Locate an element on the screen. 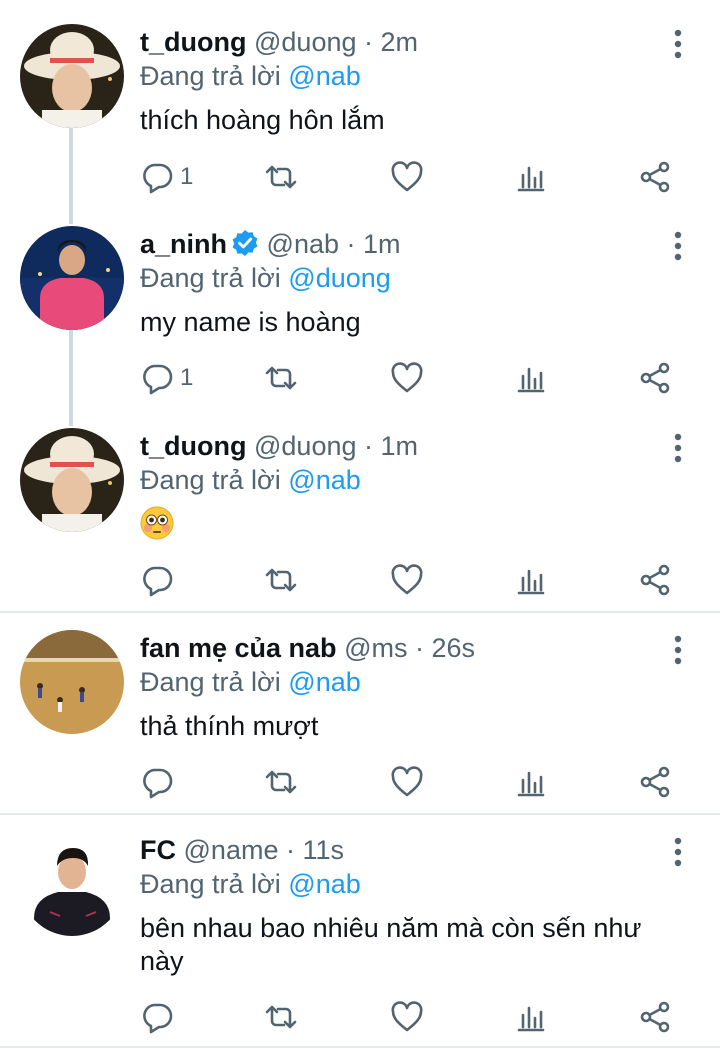 This screenshot has height=1049, width=720. tweet-text: my name is hoàng is located at coordinates (250, 322).